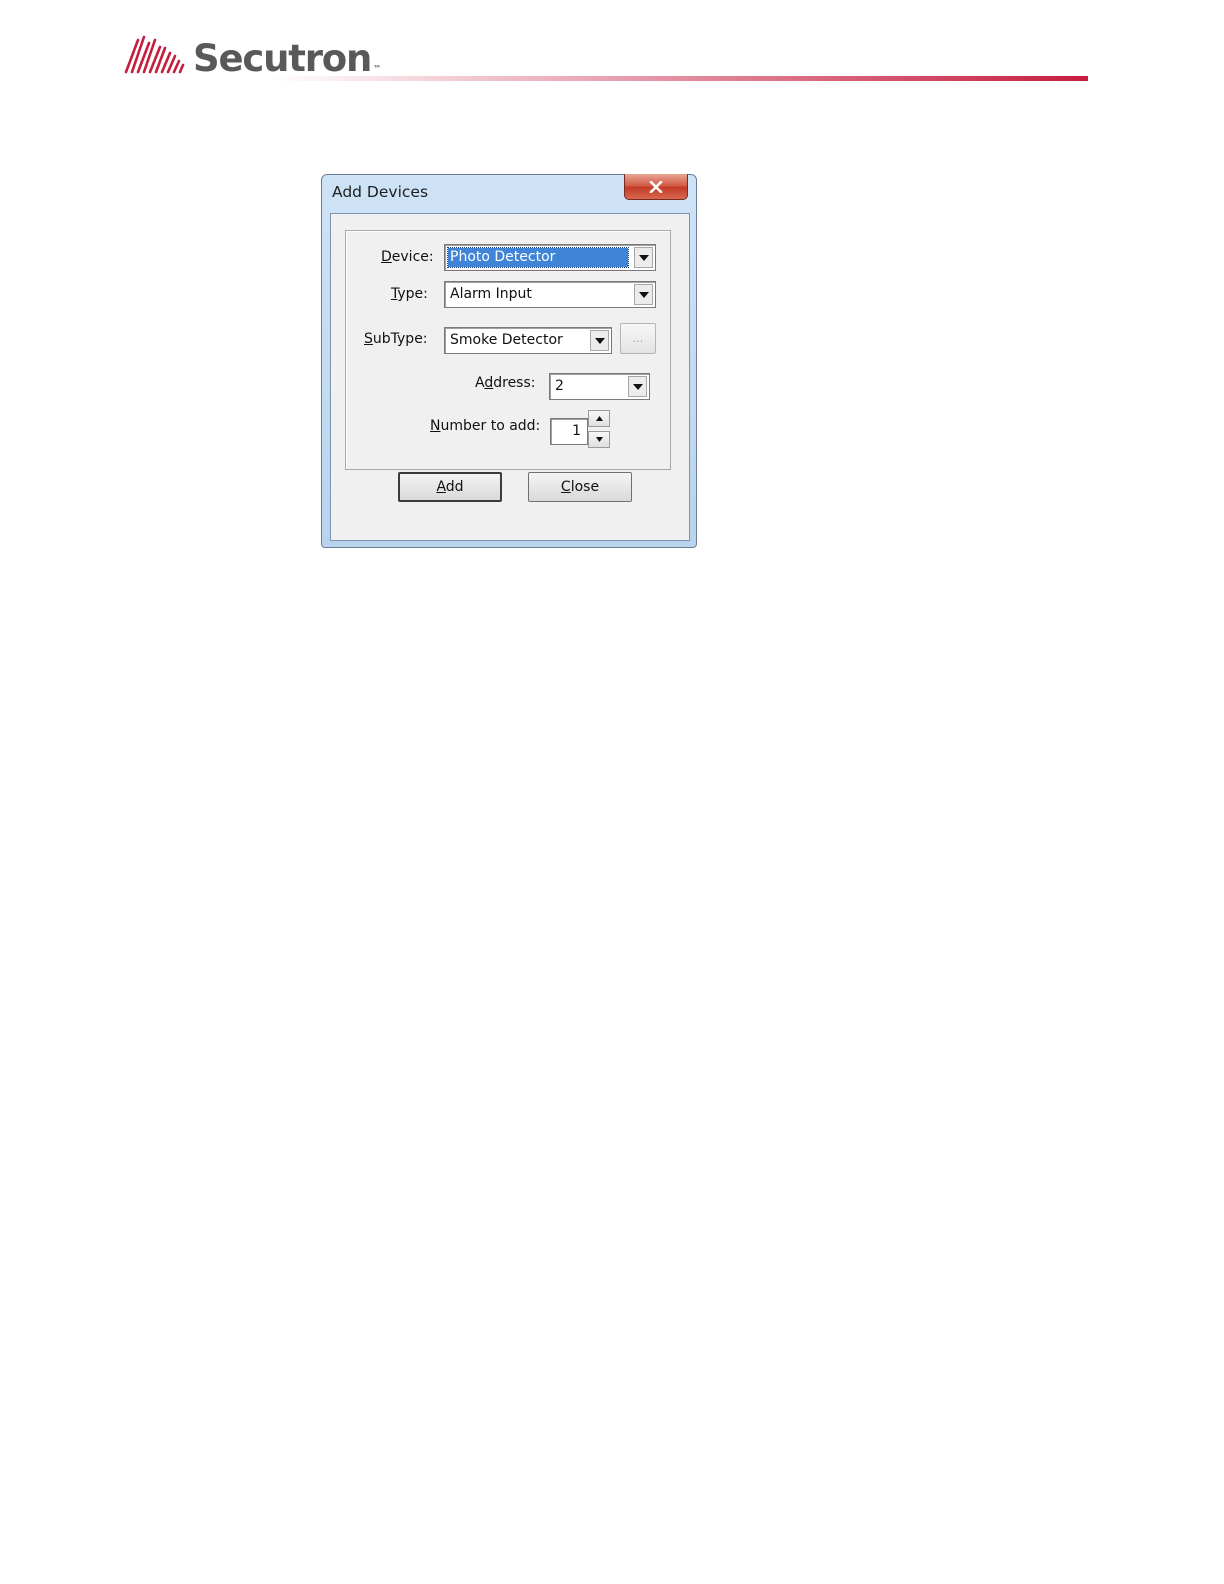 This screenshot has width=1224, height=1584. I want to click on add-button: Add, so click(450, 487).